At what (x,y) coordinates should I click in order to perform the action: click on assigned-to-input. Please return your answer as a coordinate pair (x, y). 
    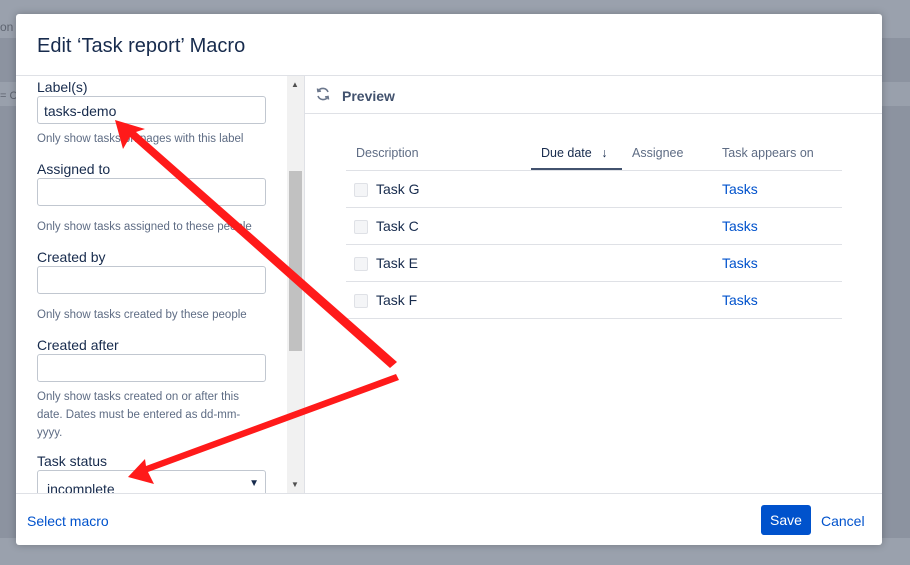
    Looking at the image, I should click on (151, 192).